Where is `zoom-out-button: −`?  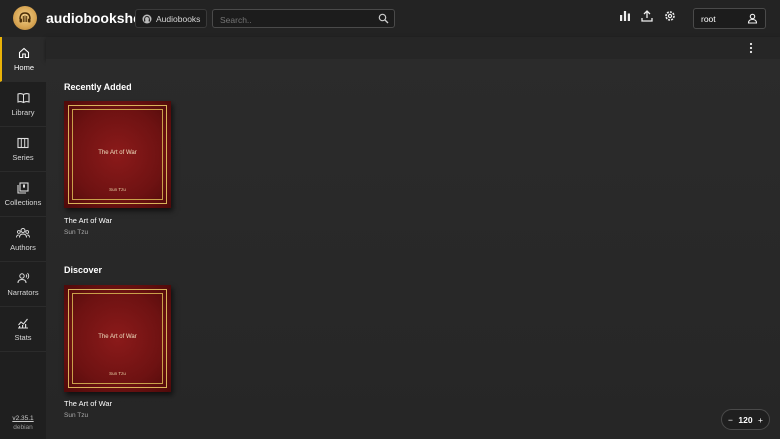 zoom-out-button: − is located at coordinates (730, 420).